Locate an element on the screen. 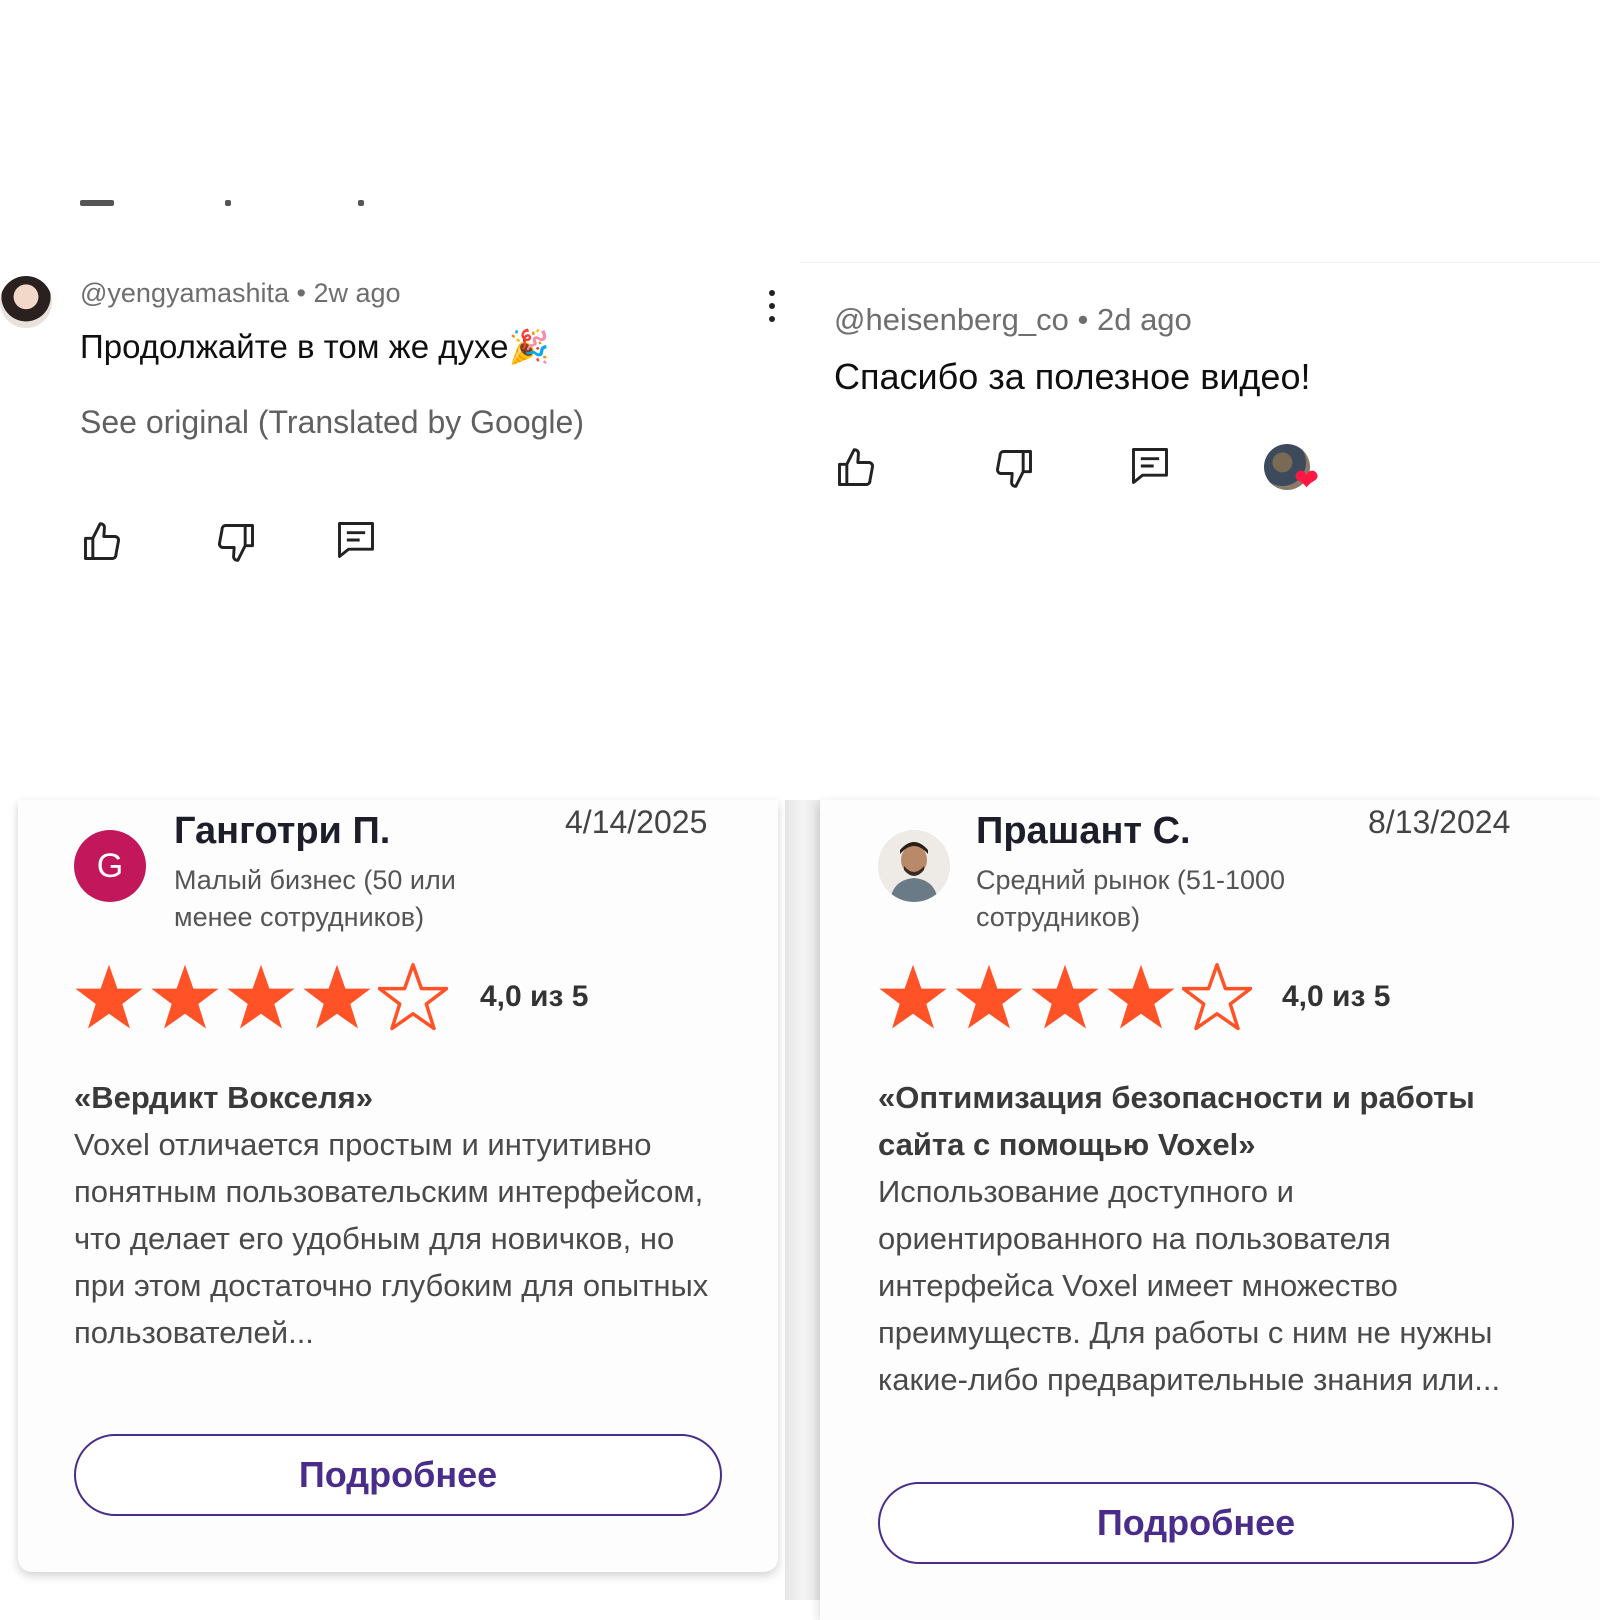 The height and width of the screenshot is (1620, 1600). reviewer-avatar: G is located at coordinates (110, 866).